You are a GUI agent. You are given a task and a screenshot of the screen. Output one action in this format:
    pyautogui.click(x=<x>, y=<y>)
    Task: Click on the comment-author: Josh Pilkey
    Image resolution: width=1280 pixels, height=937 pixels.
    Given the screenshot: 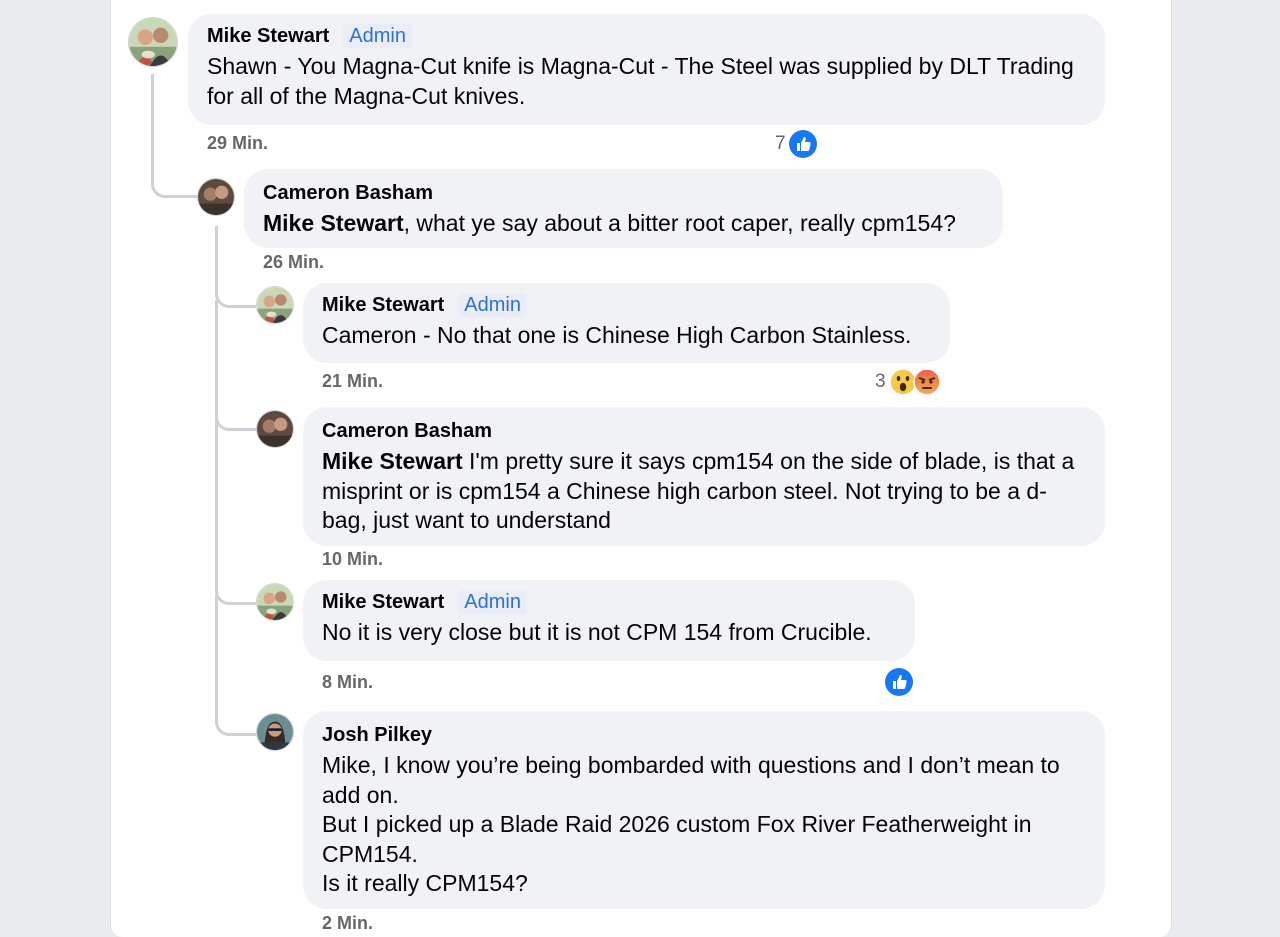 What is the action you would take?
    pyautogui.click(x=377, y=735)
    